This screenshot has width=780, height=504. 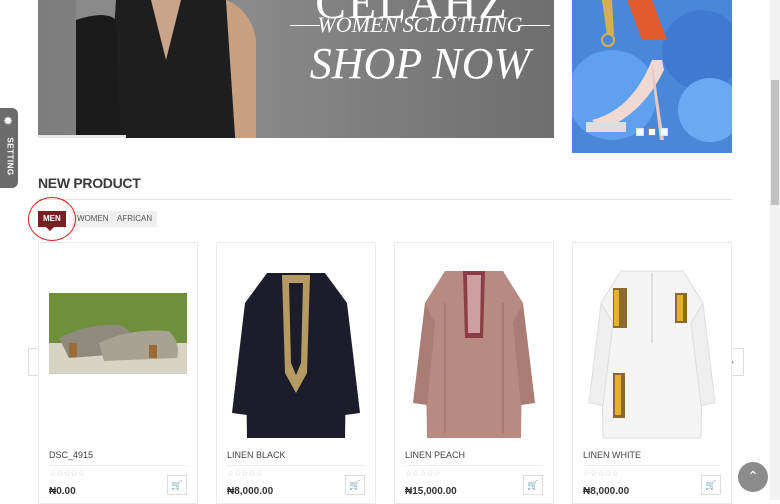 I want to click on model-image, so click(x=166, y=69).